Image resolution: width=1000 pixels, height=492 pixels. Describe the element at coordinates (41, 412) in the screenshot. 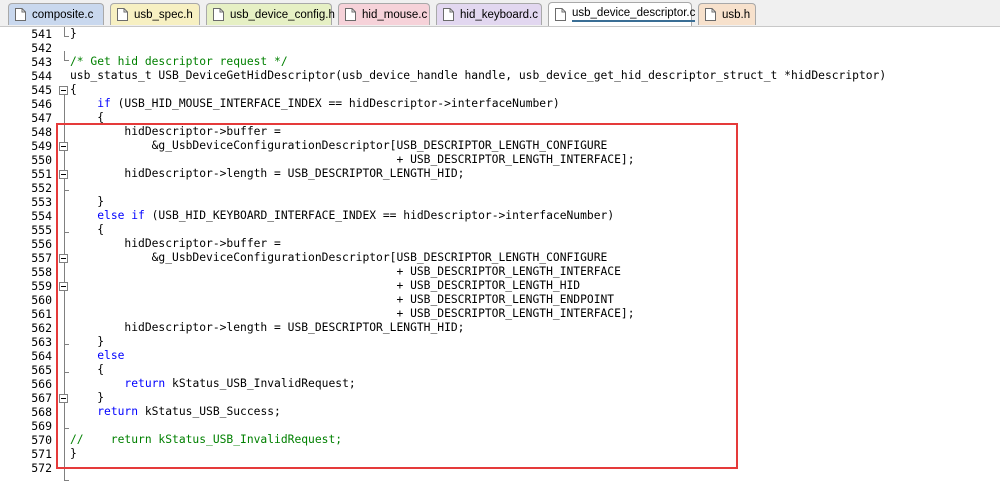

I see `line-number: 568` at that location.